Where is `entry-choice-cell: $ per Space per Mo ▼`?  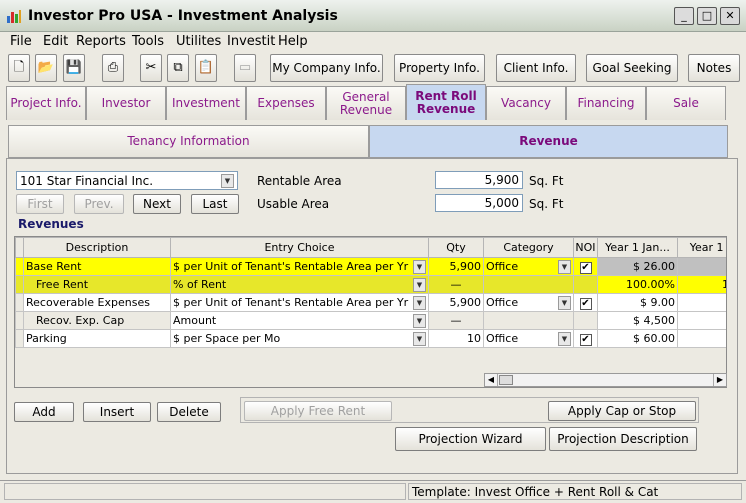
entry-choice-cell: $ per Space per Mo ▼ is located at coordinates (299, 338).